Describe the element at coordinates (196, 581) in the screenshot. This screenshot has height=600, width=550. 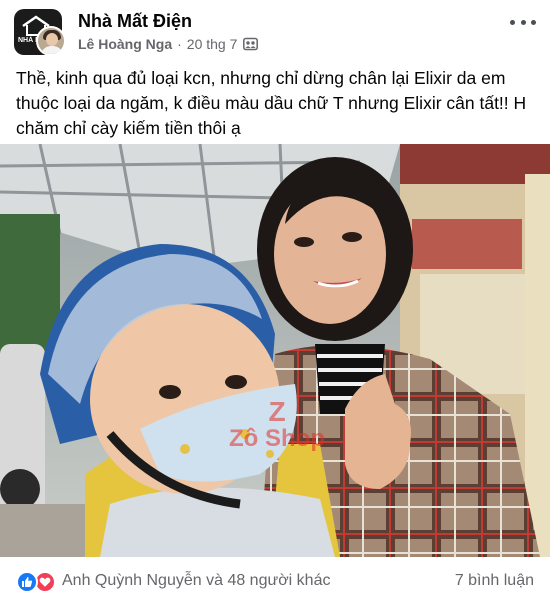
I see `reactions-summary: Anh Quỳnh Nguyễn và 48 người khác` at that location.